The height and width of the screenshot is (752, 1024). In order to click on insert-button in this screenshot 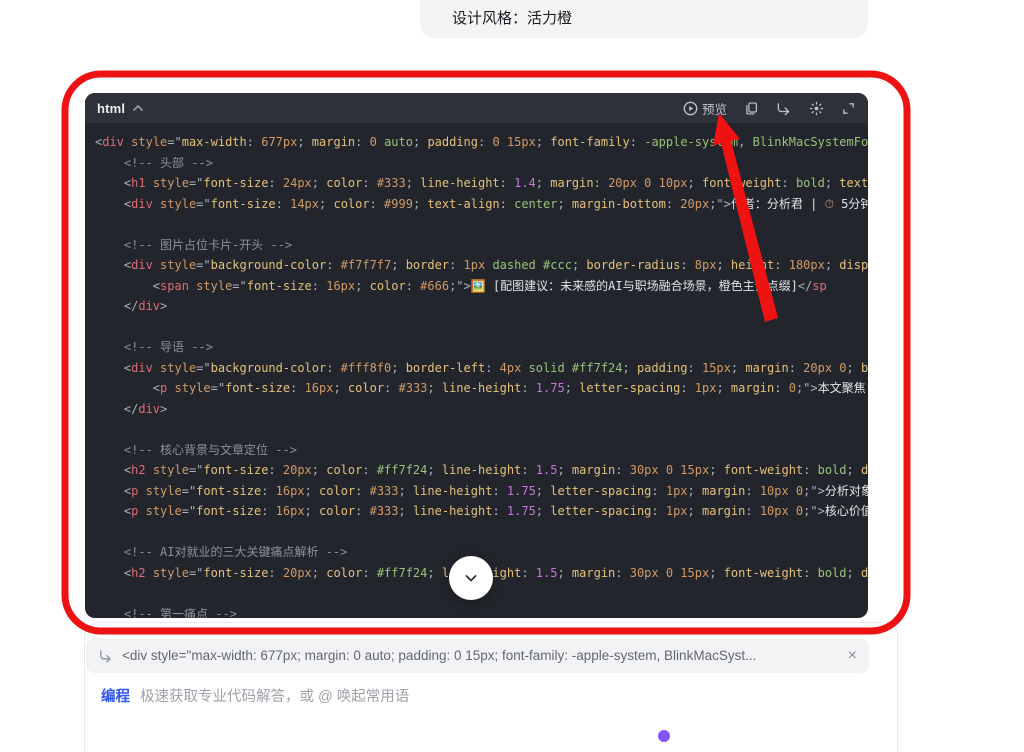, I will do `click(784, 108)`.